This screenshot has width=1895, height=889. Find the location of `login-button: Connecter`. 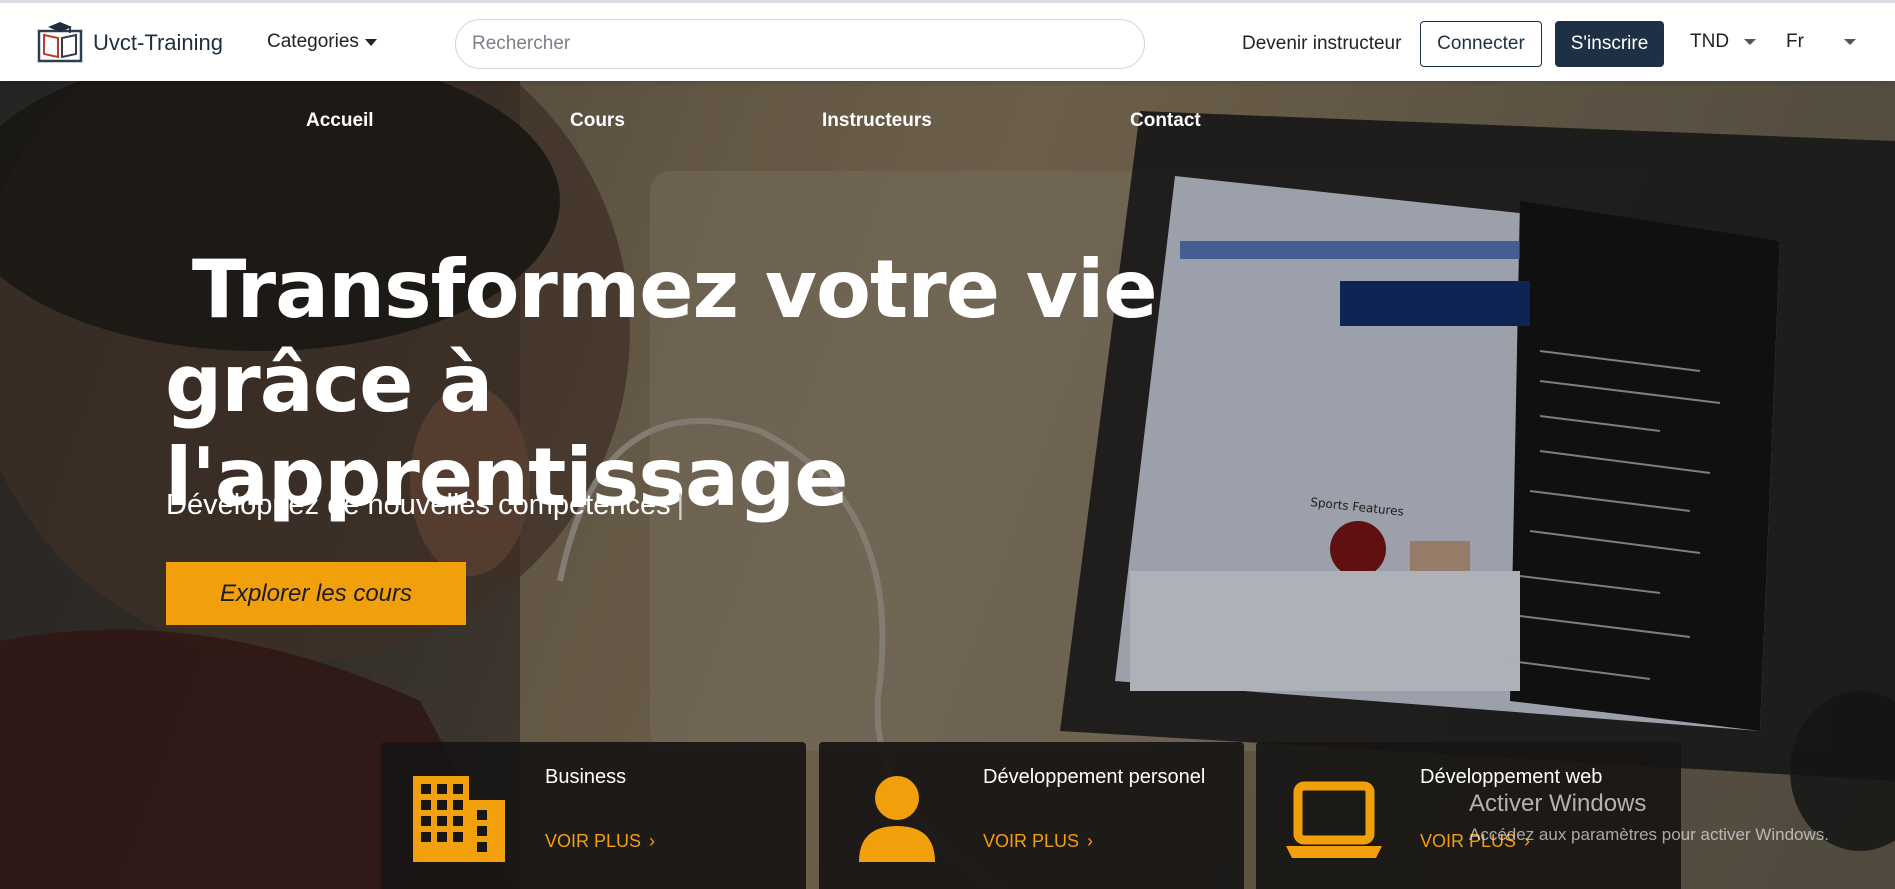

login-button: Connecter is located at coordinates (1481, 44).